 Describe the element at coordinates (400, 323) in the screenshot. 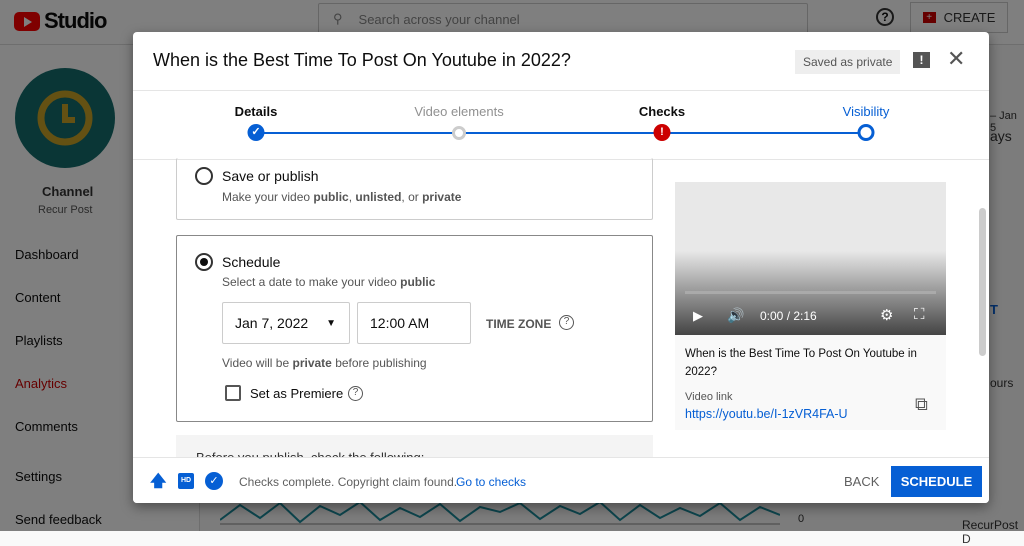

I see `time-value: 12:00 AM` at that location.